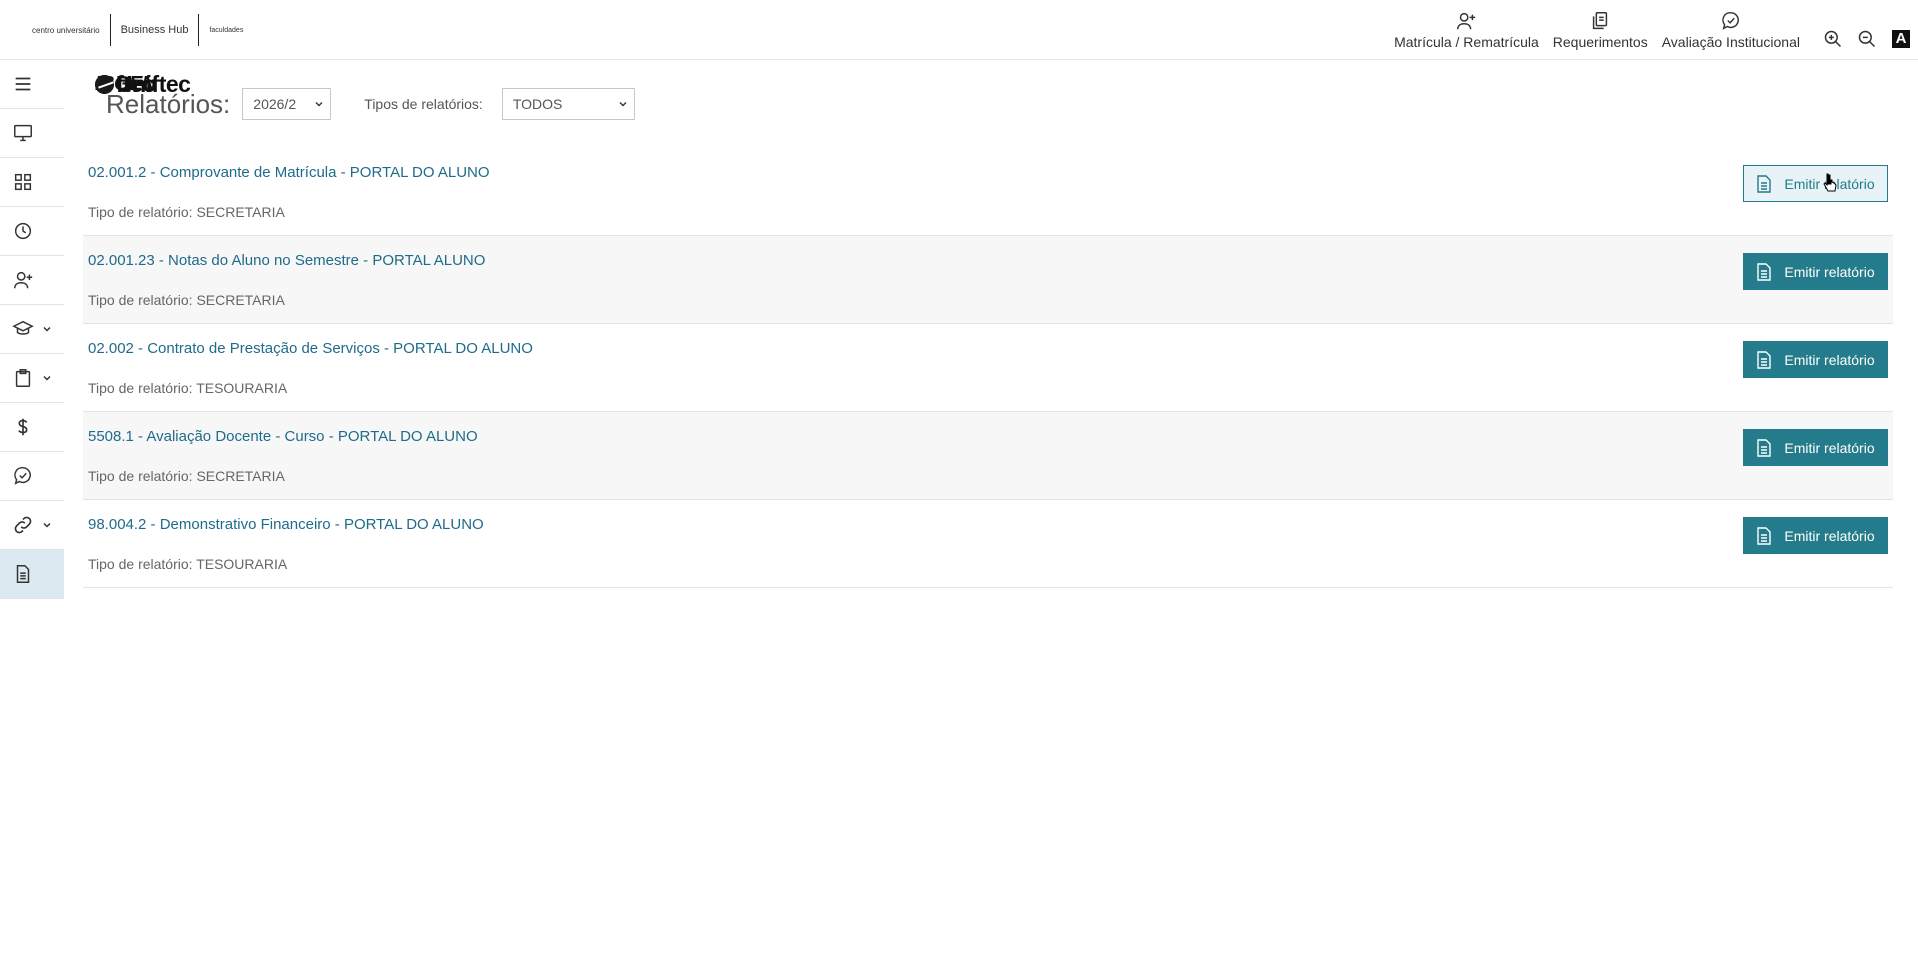  Describe the element at coordinates (23, 327) in the screenshot. I see `graduation-cap-icon` at that location.